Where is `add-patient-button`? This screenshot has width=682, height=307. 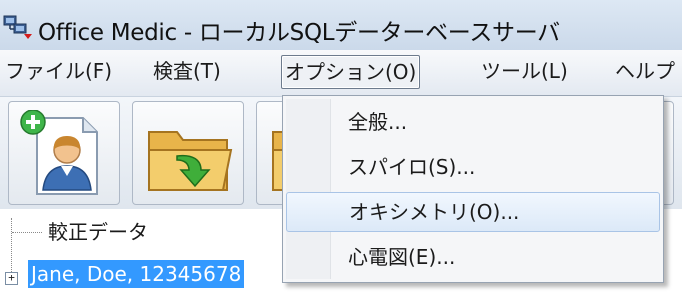
add-patient-button is located at coordinates (64, 153).